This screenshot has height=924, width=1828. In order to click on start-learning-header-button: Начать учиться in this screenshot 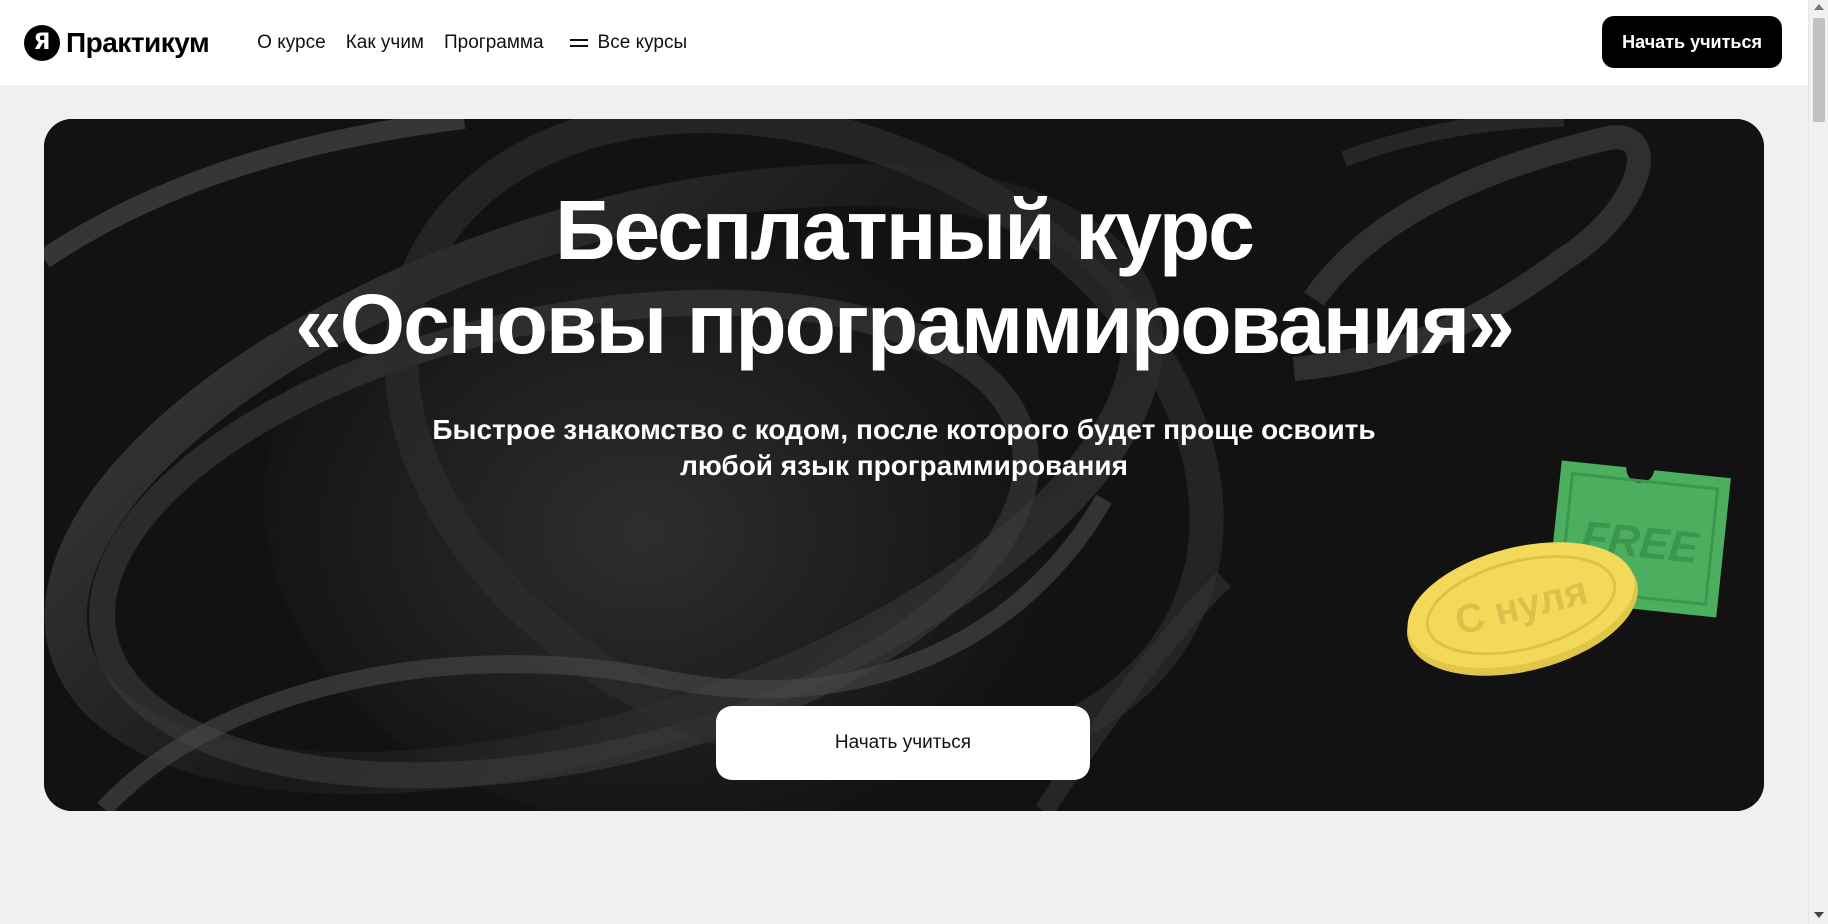, I will do `click(1692, 42)`.